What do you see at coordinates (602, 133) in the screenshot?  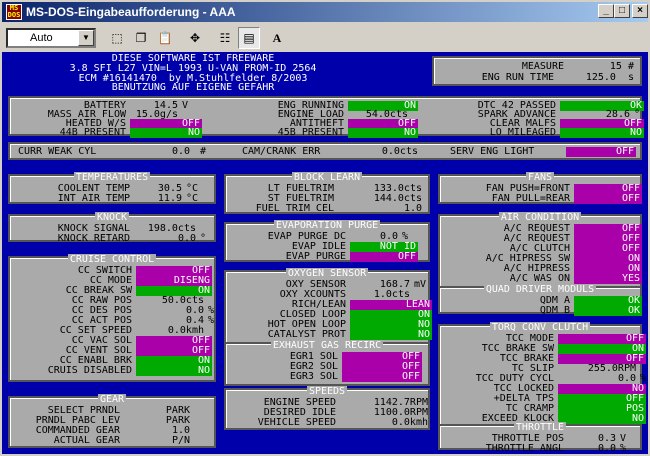 I see `lo-mileaged-state: NO` at bounding box center [602, 133].